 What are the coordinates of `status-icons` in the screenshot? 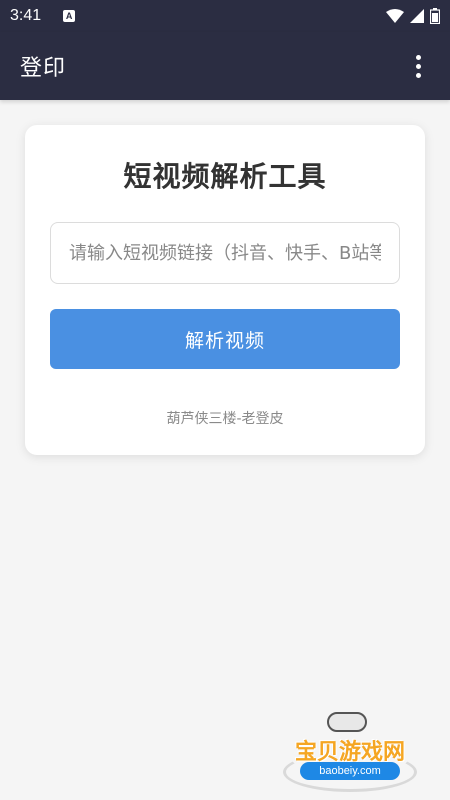 It's located at (413, 16).